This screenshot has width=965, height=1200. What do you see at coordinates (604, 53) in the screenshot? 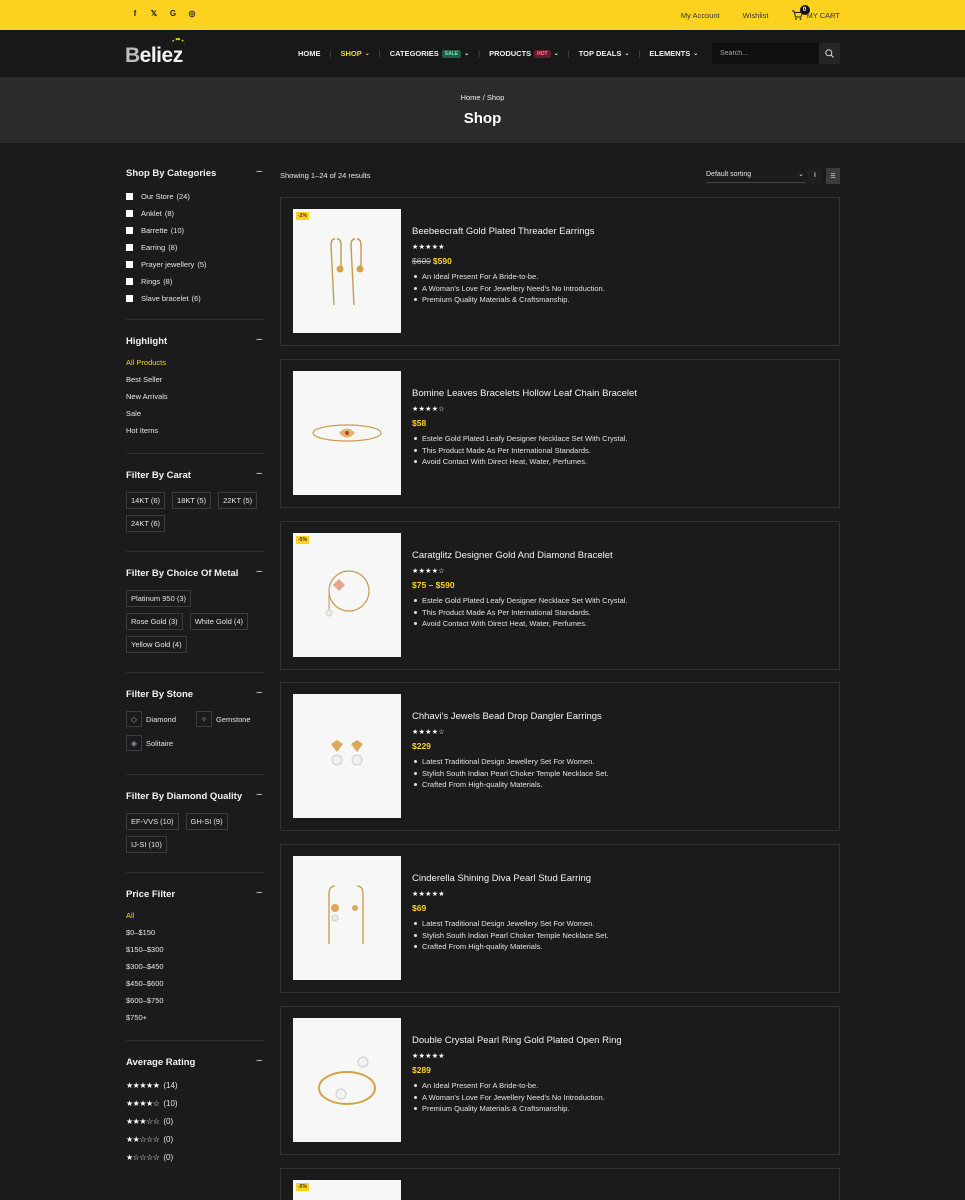
I see `nav-top-deals: TOP DEALS ⌄` at bounding box center [604, 53].